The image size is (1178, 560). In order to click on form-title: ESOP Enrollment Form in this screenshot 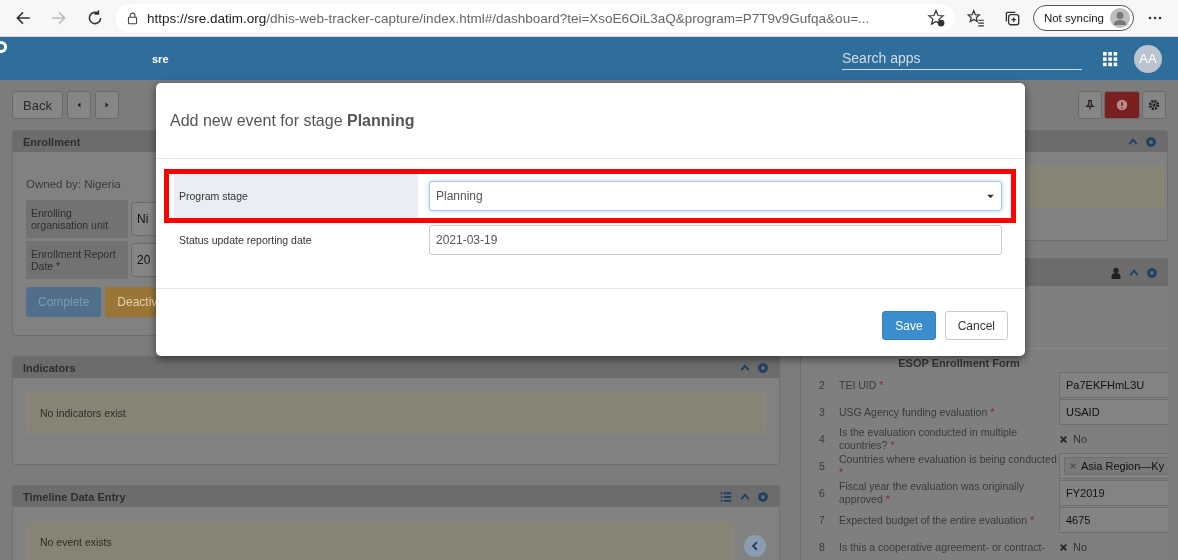, I will do `click(959, 363)`.